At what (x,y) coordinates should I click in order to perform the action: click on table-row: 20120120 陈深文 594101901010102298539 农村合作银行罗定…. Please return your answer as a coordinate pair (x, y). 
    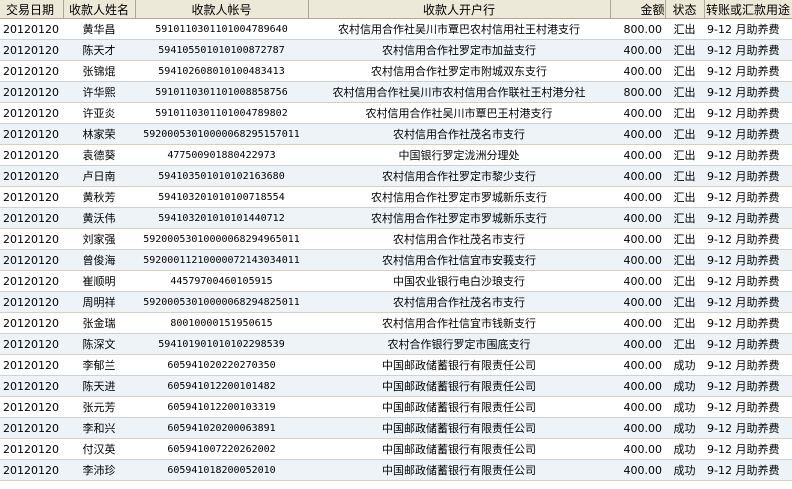
    Looking at the image, I should click on (396, 344).